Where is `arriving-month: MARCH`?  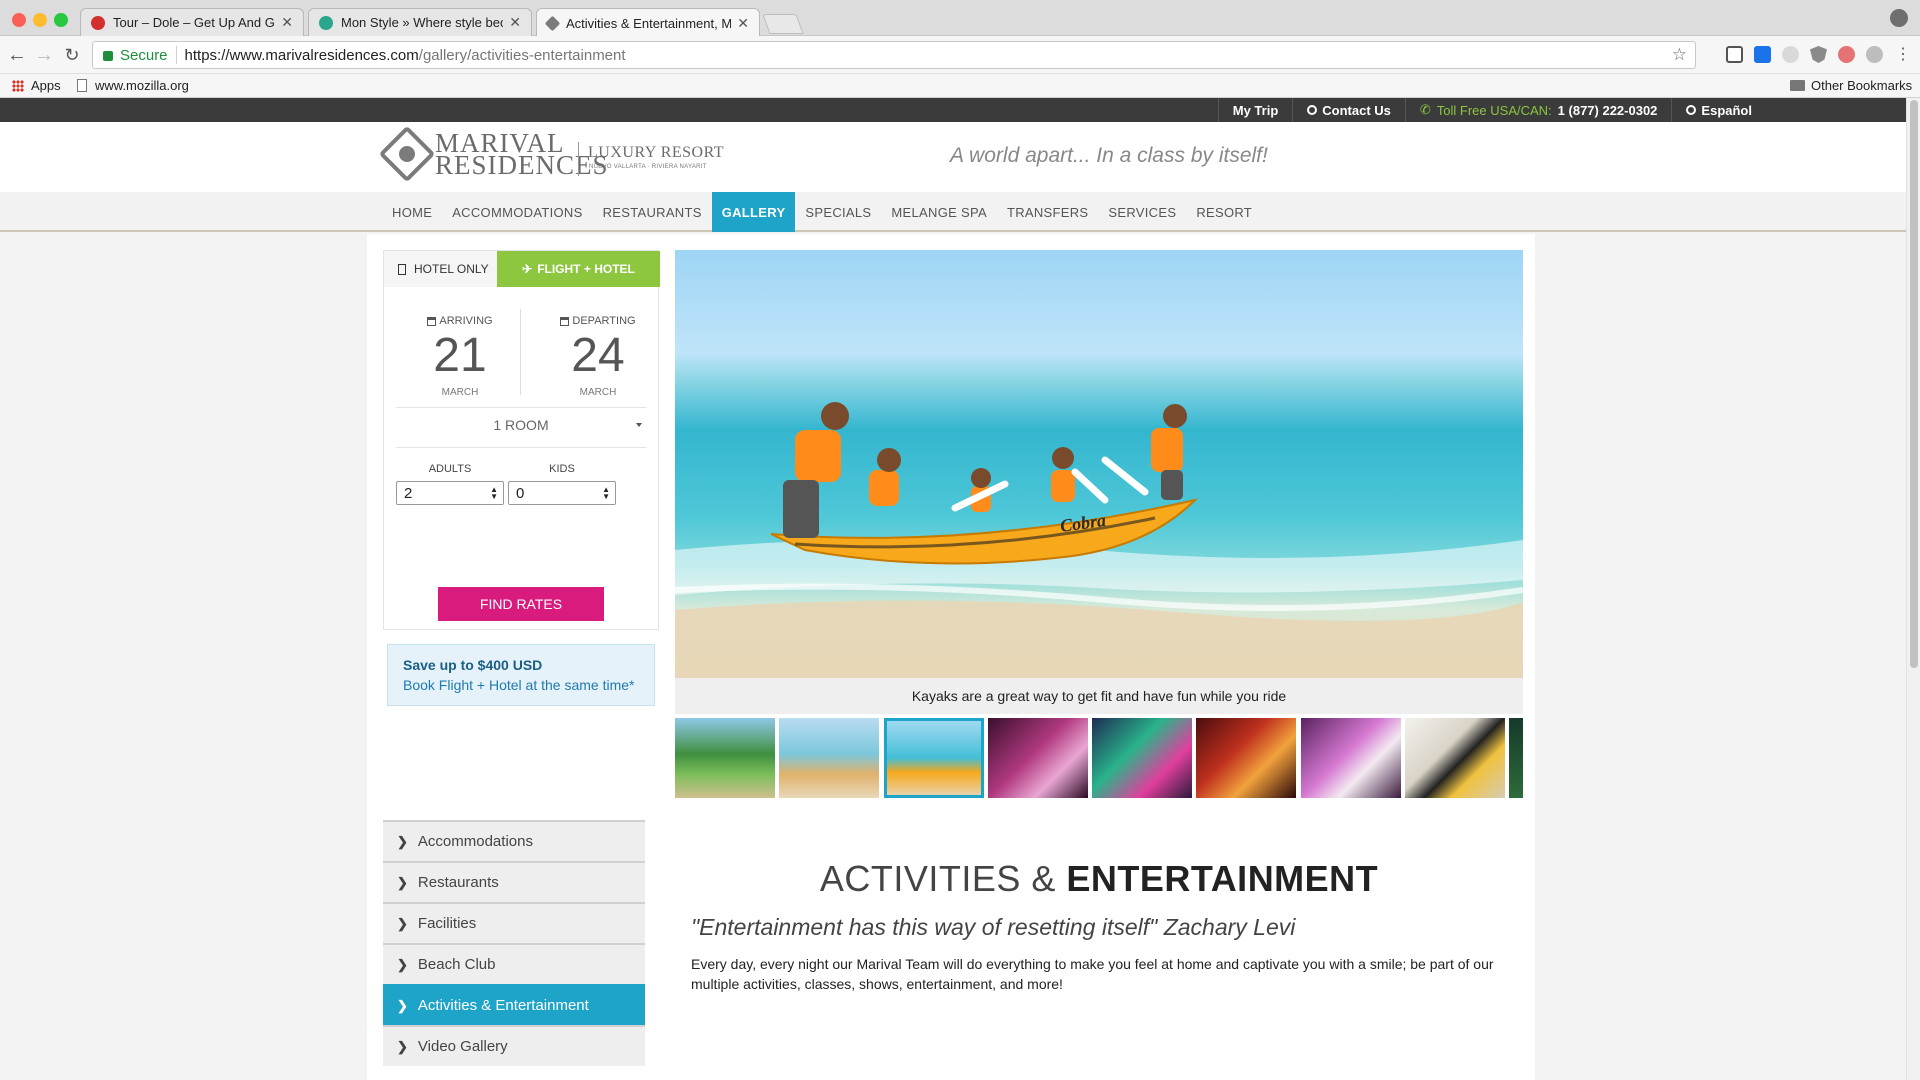
arriving-month: MARCH is located at coordinates (460, 392).